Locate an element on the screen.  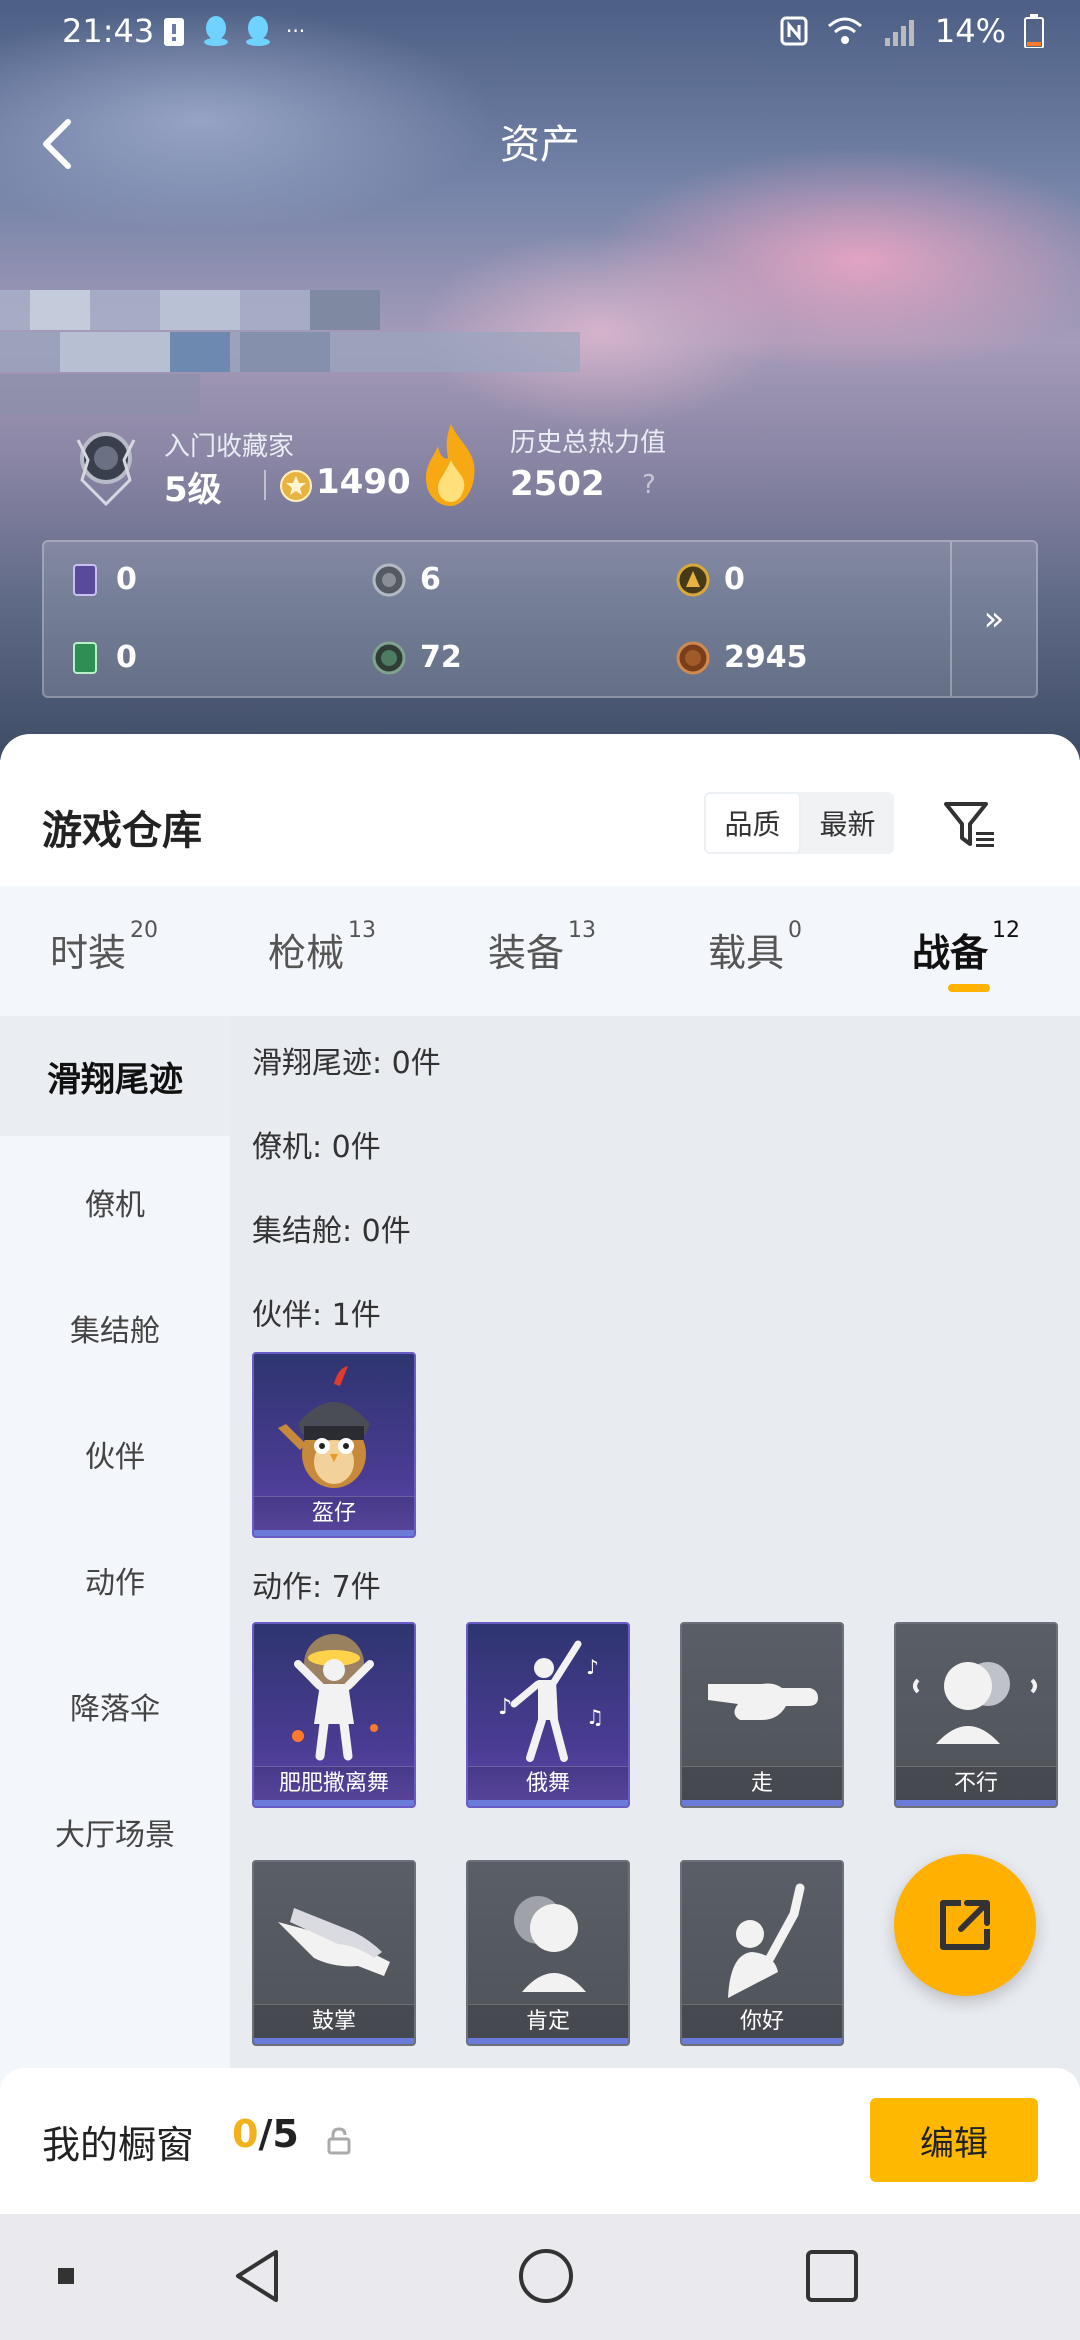
rank-emblem-icon is located at coordinates (106, 469).